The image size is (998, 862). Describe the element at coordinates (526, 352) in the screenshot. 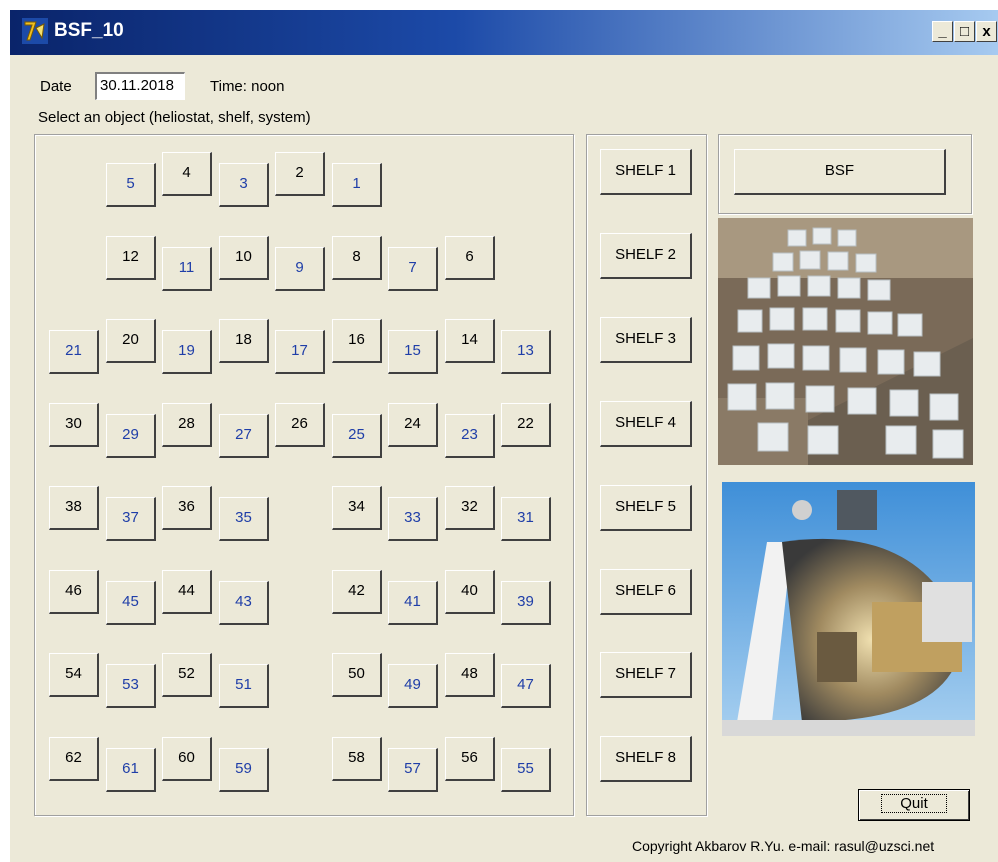

I see `heliostat-13-button: 13` at that location.